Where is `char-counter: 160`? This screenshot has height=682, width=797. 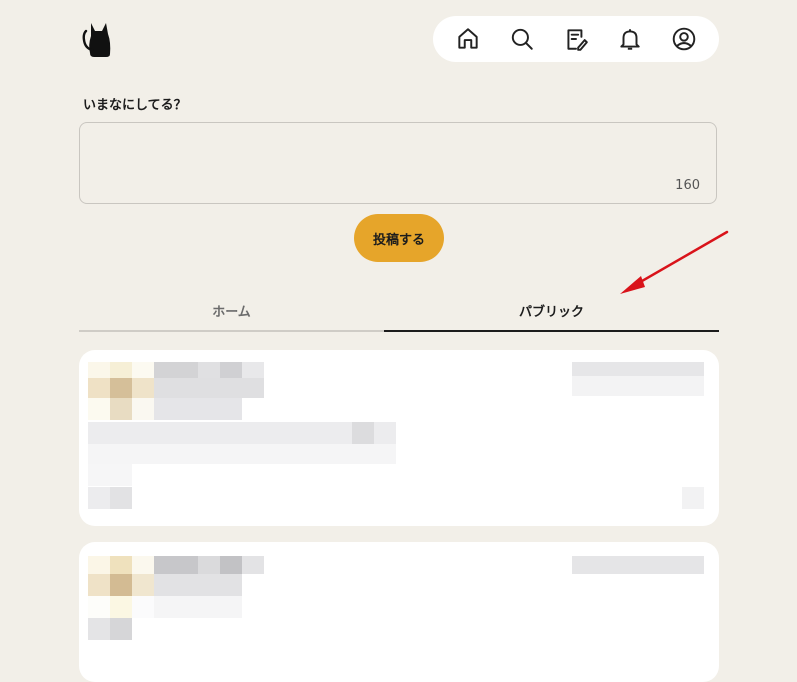 char-counter: 160 is located at coordinates (687, 185).